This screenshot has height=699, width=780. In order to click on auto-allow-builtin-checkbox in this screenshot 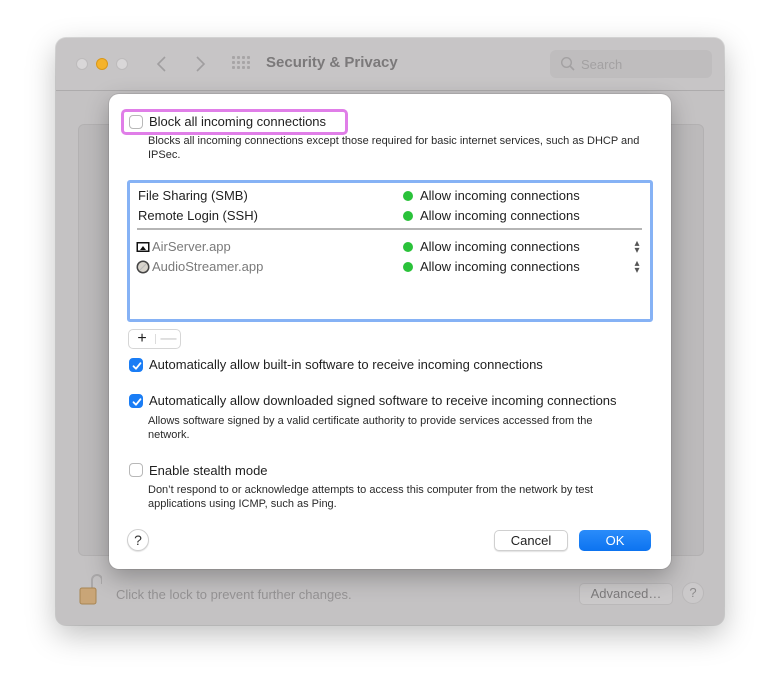, I will do `click(136, 365)`.